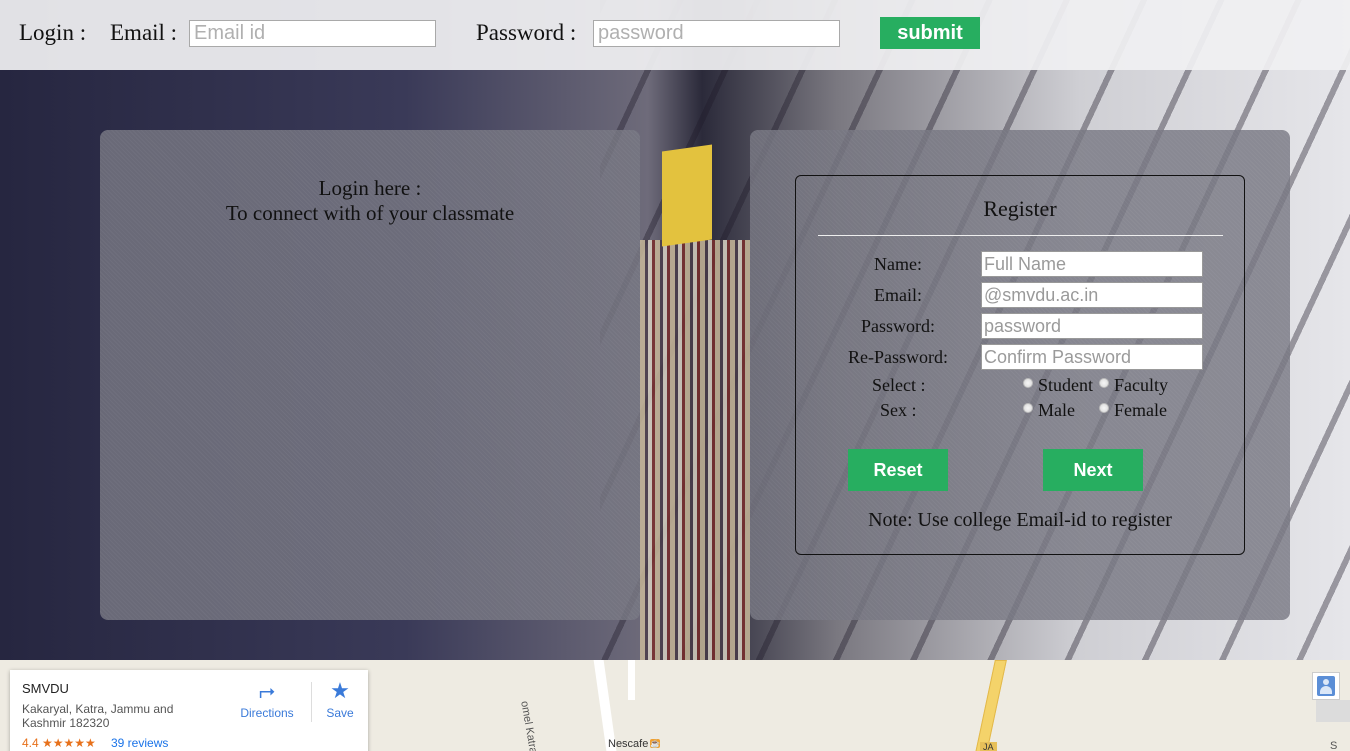  I want to click on map-highway, so click(991, 705).